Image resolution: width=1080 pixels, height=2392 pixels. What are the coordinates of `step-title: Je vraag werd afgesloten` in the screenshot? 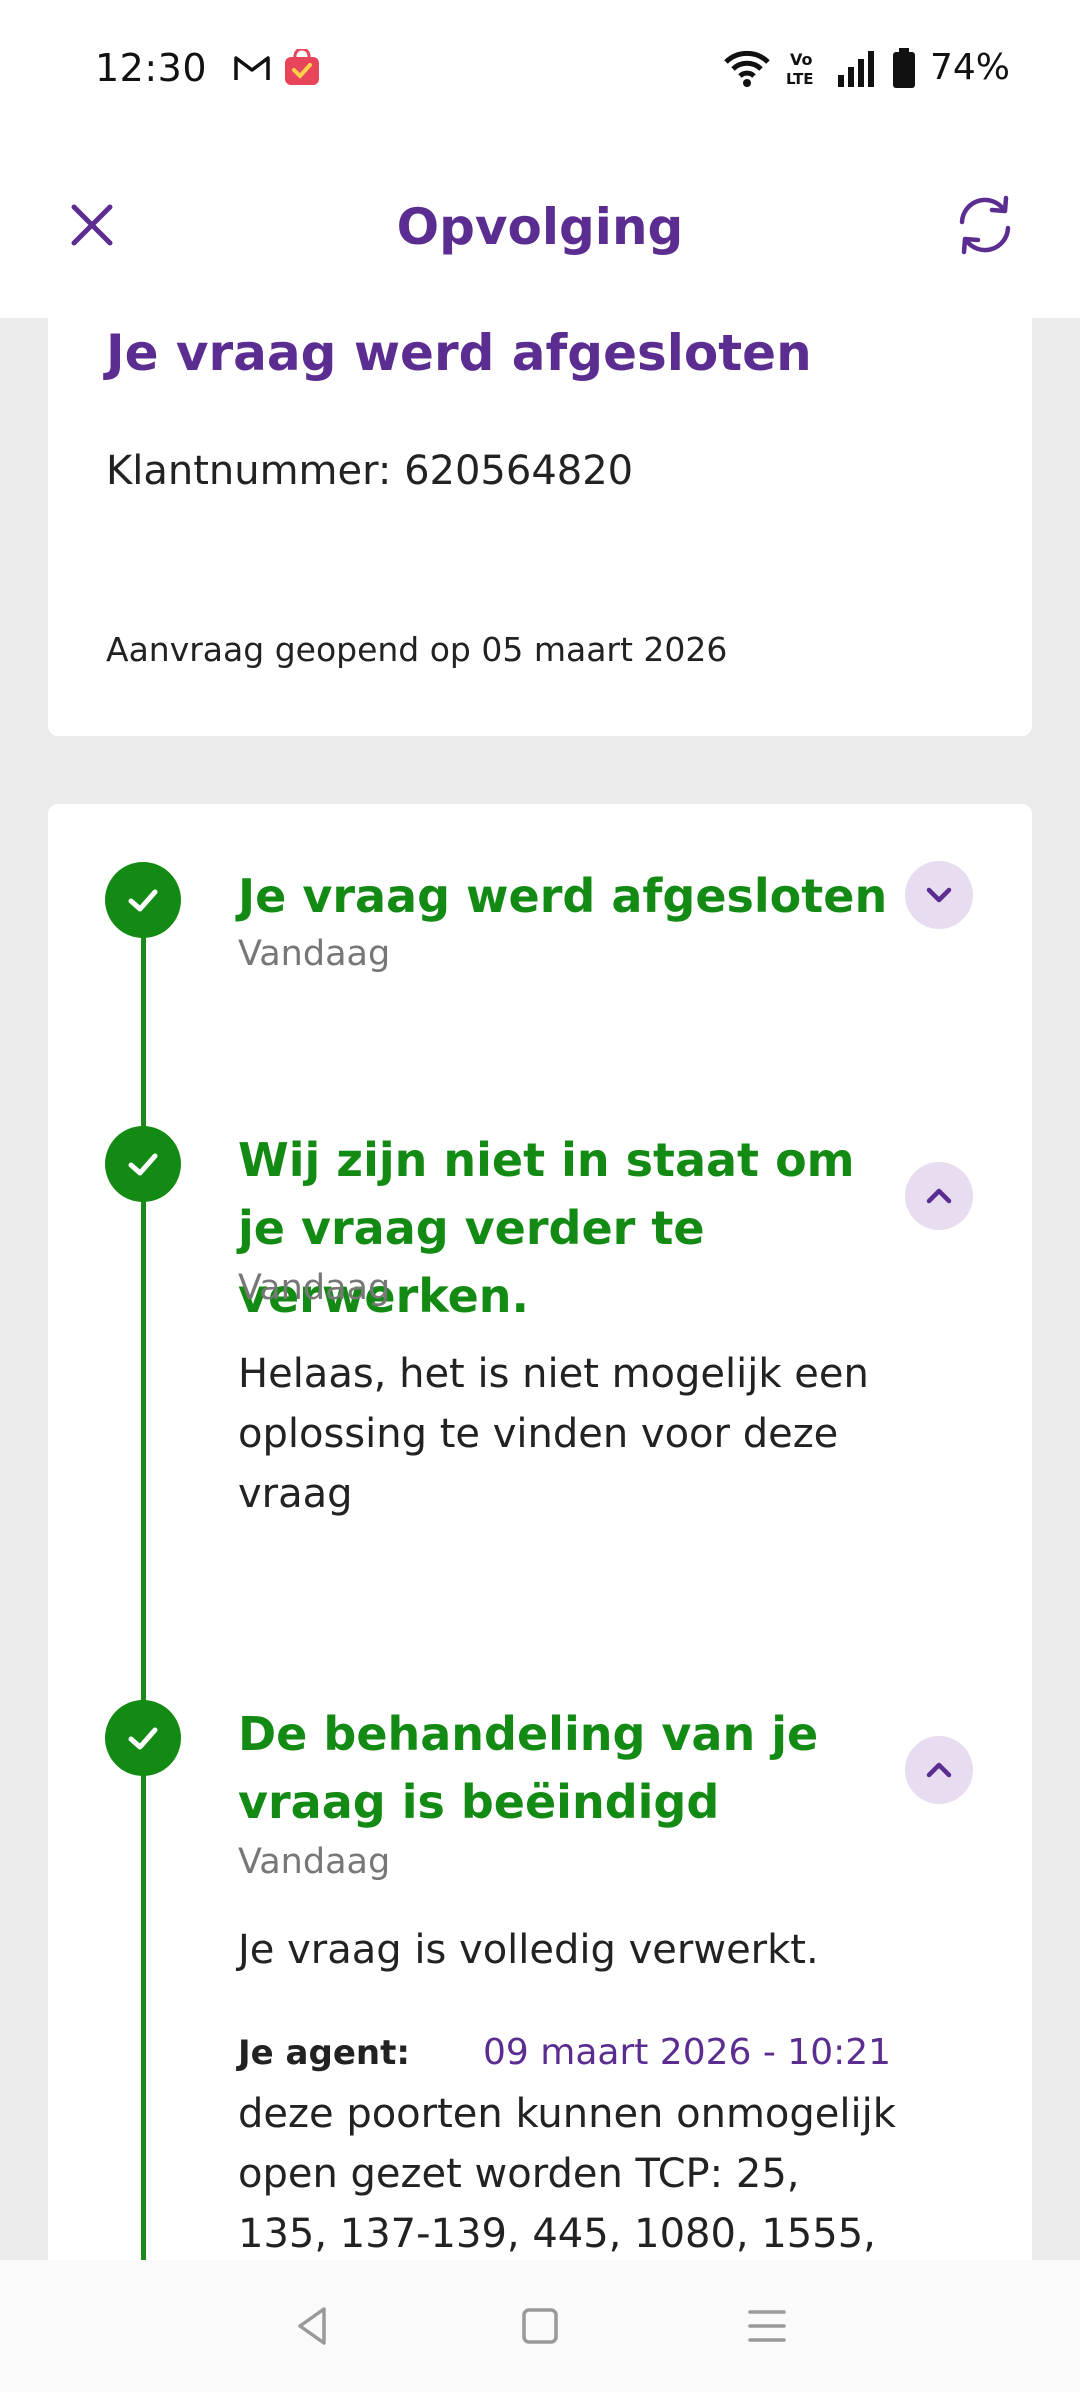 It's located at (563, 896).